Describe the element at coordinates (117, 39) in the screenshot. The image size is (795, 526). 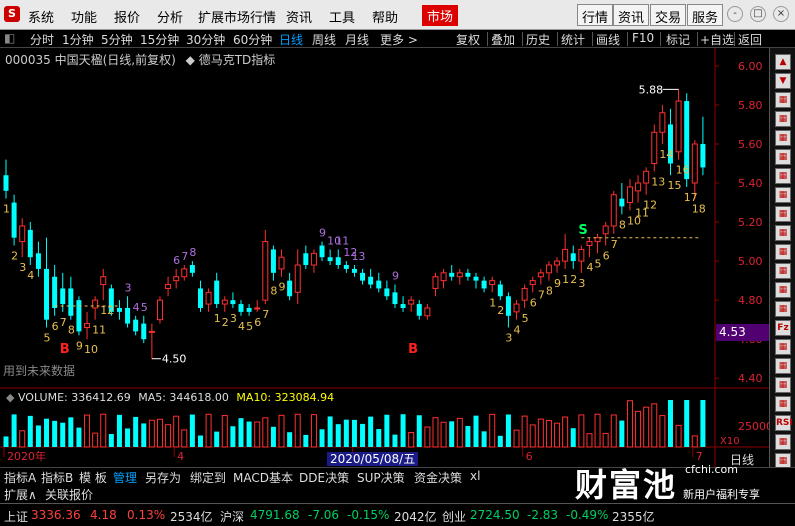
I see `tab-5min: 5分钟` at that location.